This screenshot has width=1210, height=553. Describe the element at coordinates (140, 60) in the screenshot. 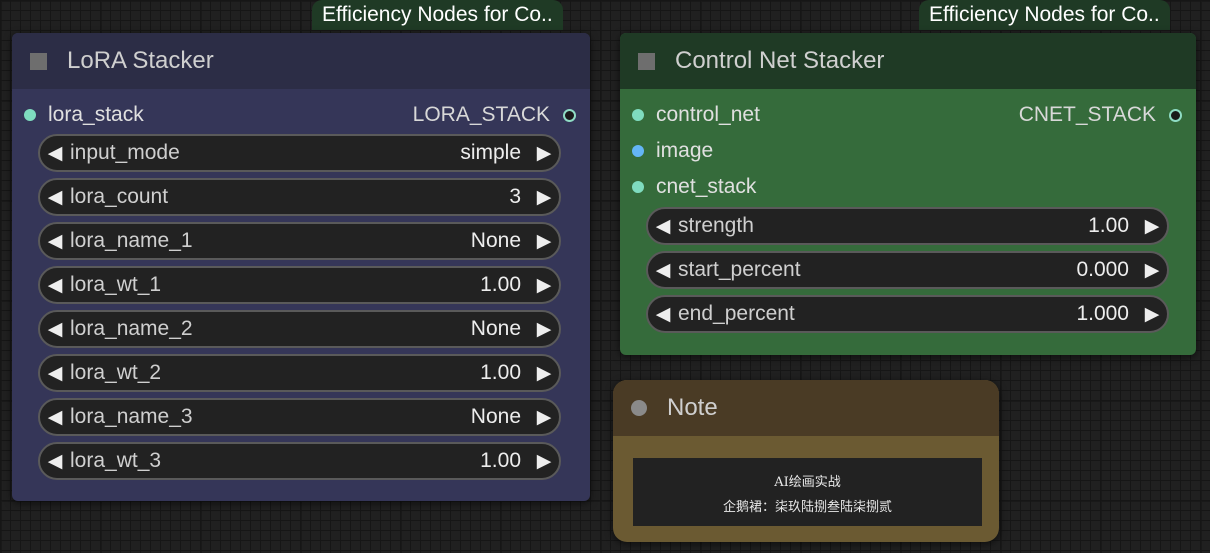

I see `node-title: LoRA Stacker` at that location.